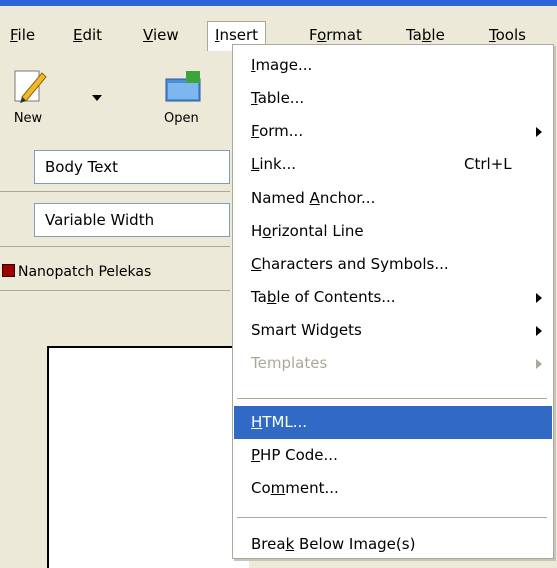 This screenshot has height=568, width=557. What do you see at coordinates (148, 457) in the screenshot?
I see `document-page` at bounding box center [148, 457].